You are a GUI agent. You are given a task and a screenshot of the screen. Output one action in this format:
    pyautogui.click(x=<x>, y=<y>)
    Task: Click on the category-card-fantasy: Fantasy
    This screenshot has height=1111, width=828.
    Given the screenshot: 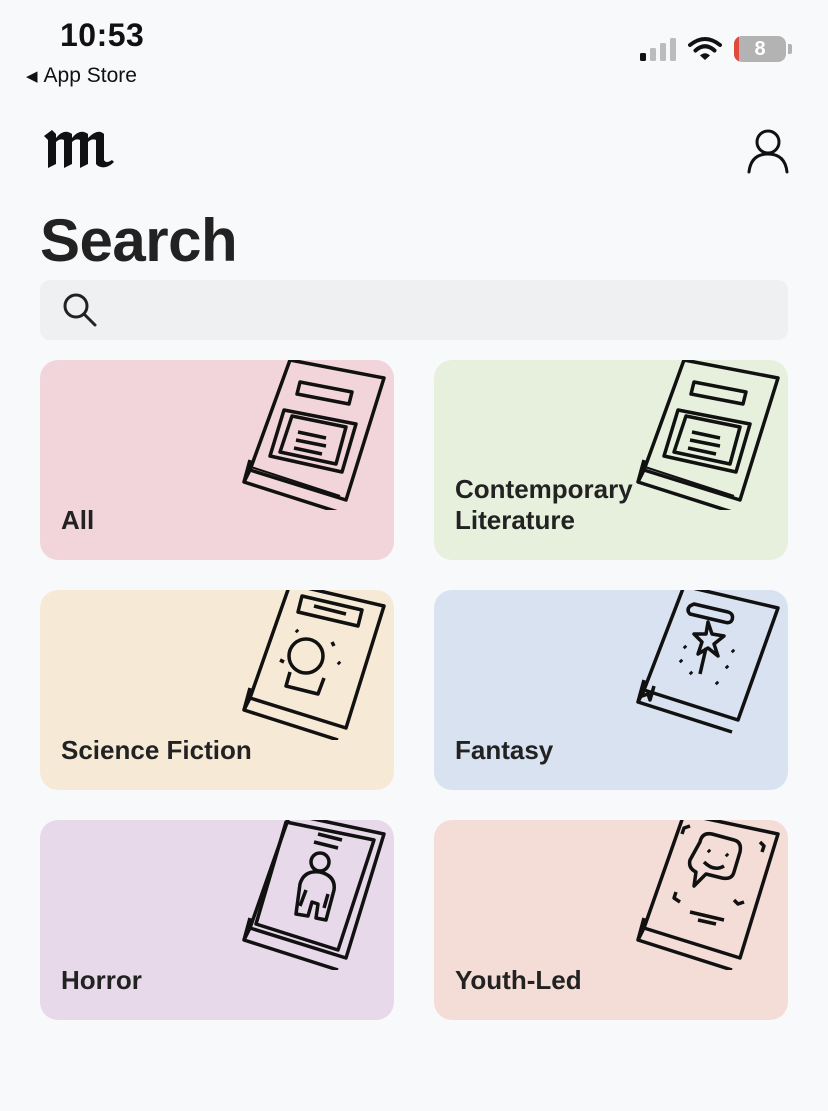 What is the action you would take?
    pyautogui.click(x=611, y=690)
    